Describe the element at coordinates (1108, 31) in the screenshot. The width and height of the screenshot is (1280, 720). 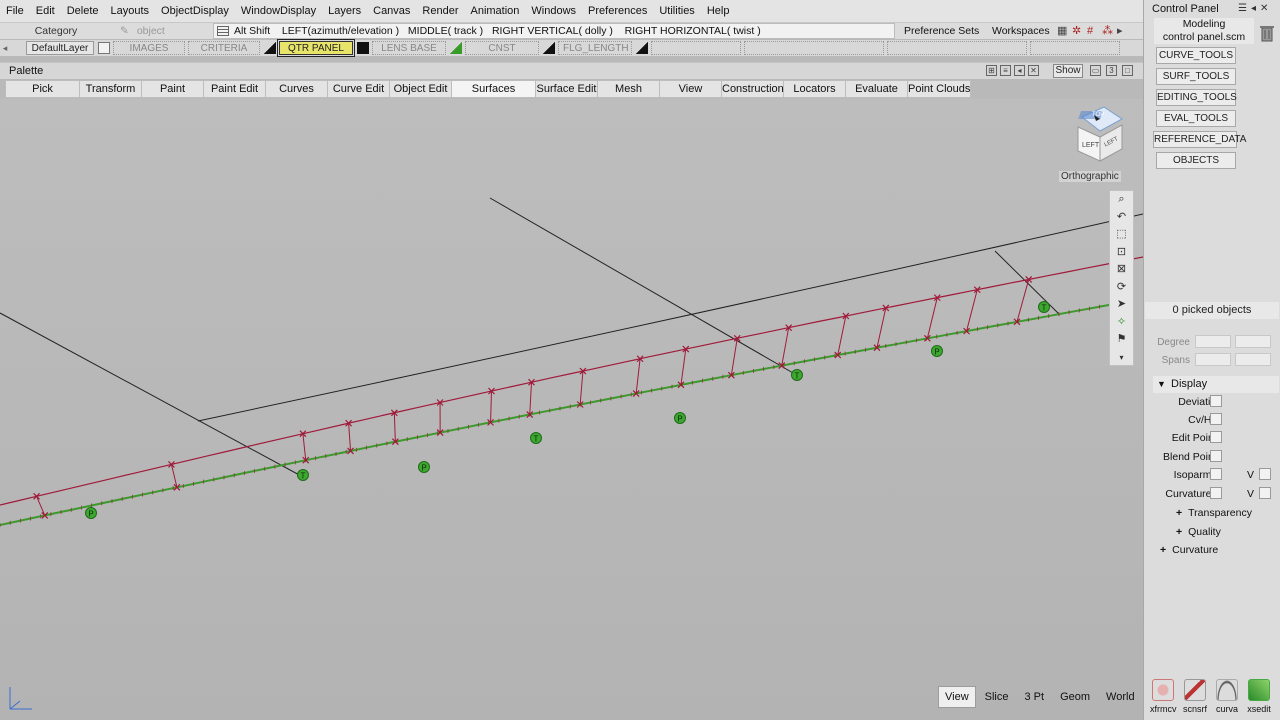
I see `magnet-icon: ⁂` at that location.